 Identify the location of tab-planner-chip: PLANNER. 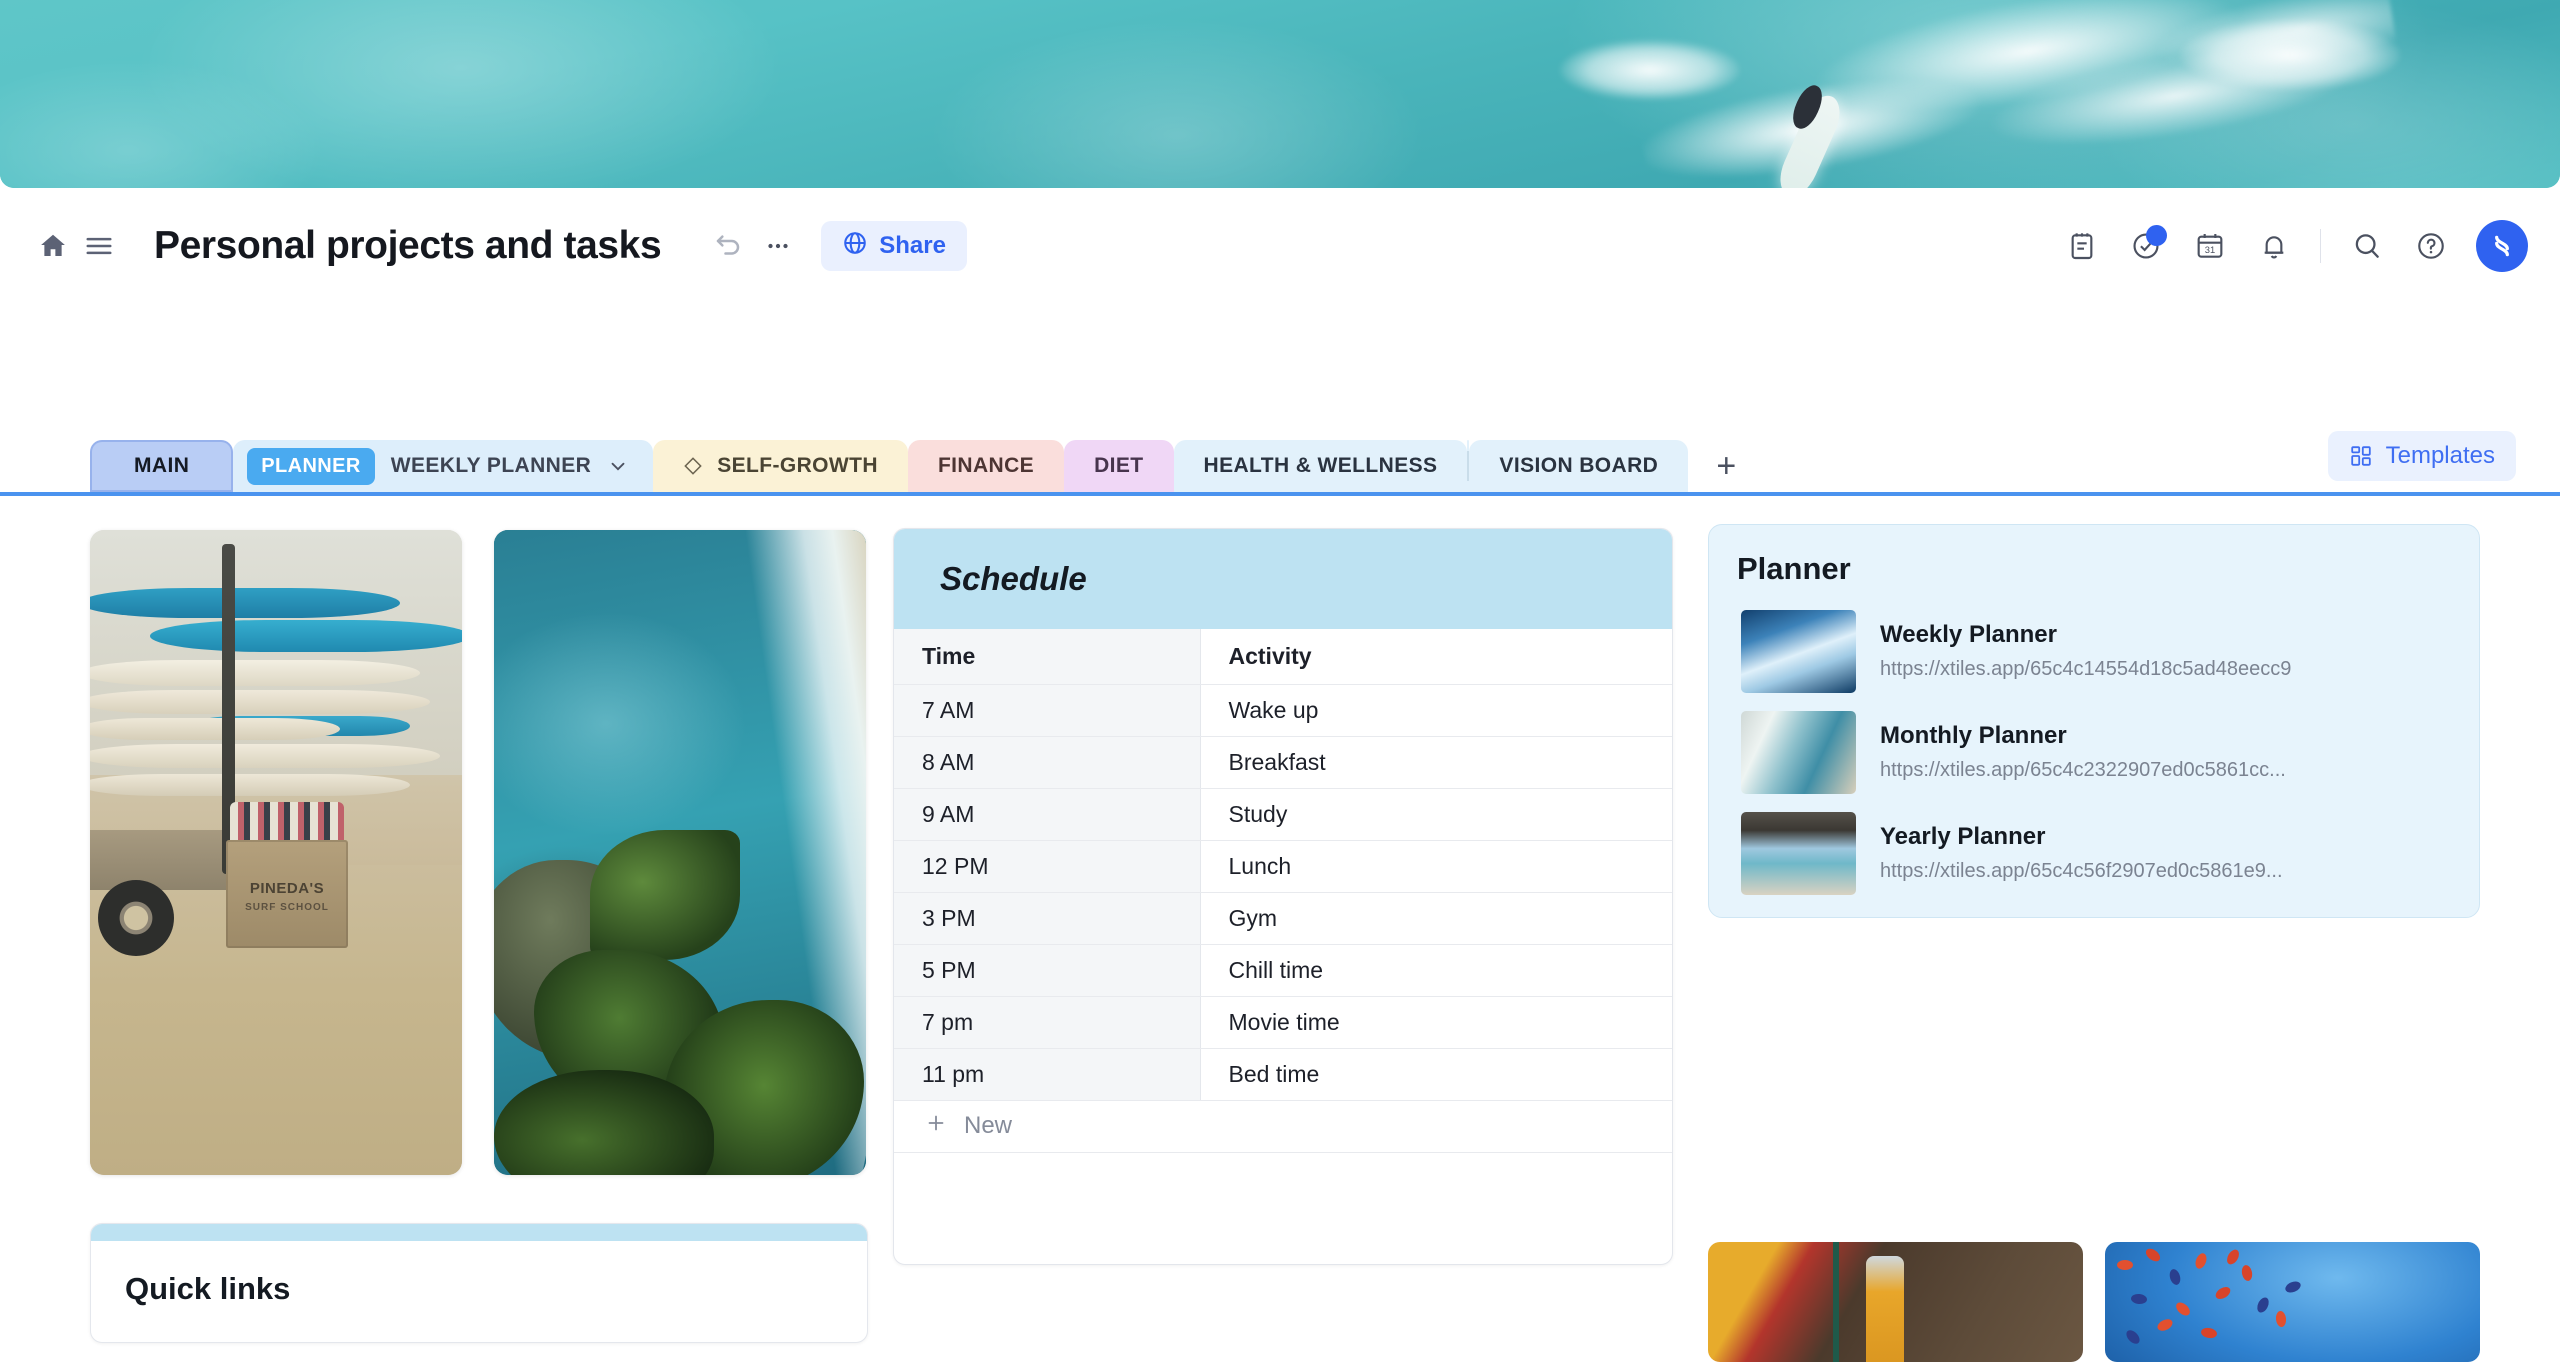
(311, 466).